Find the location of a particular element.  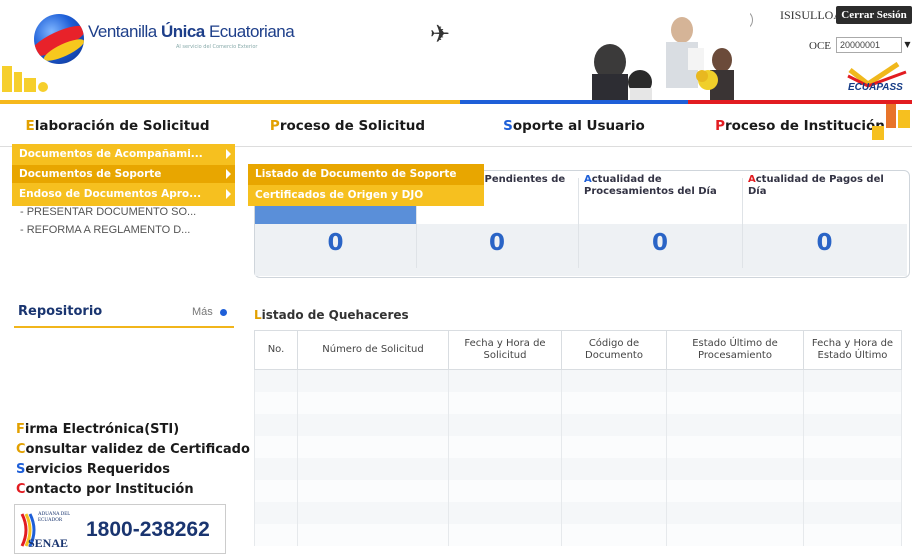

tab-soporte-usuario: Soporte al Usuario is located at coordinates (574, 124).